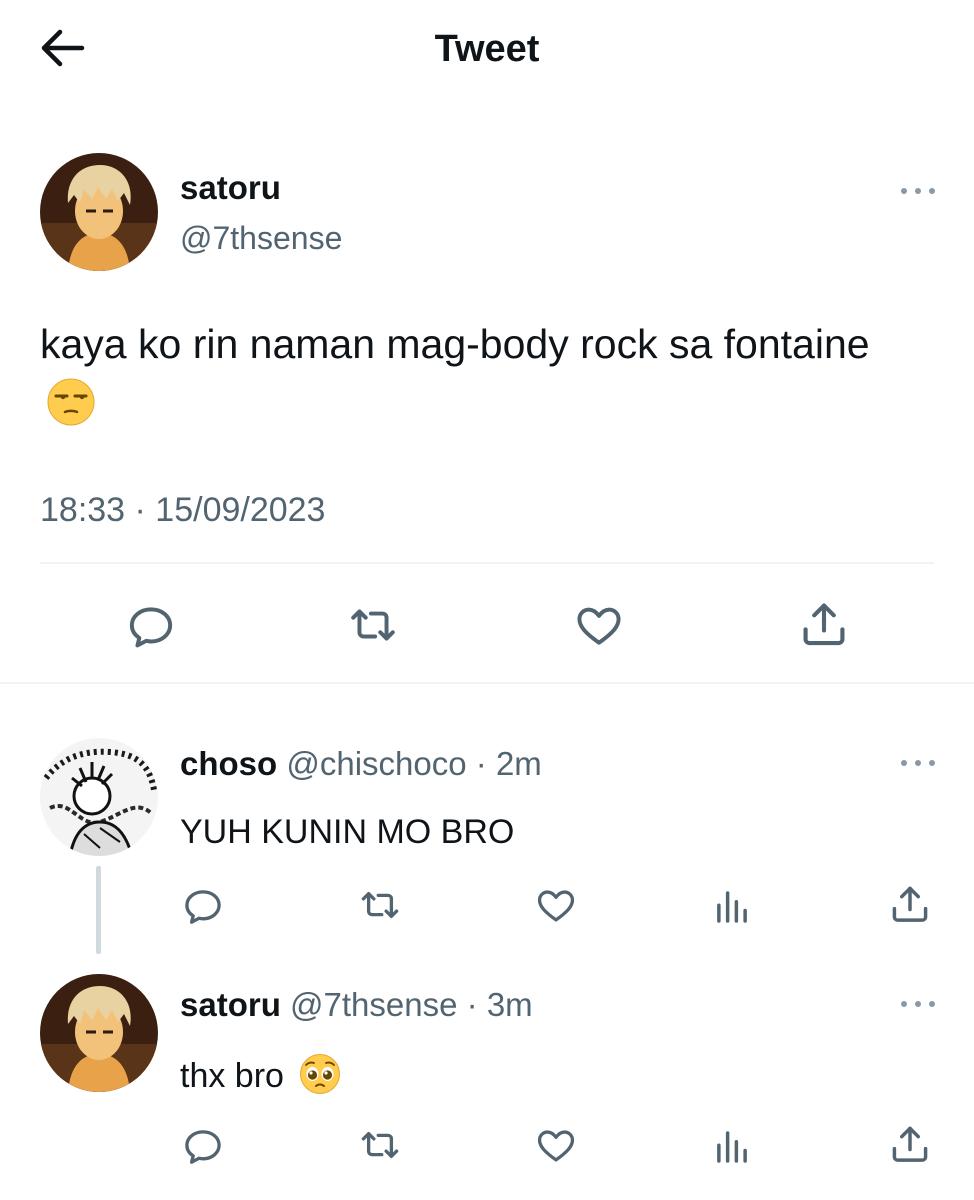  I want to click on reply-body: thx bro, so click(232, 1076).